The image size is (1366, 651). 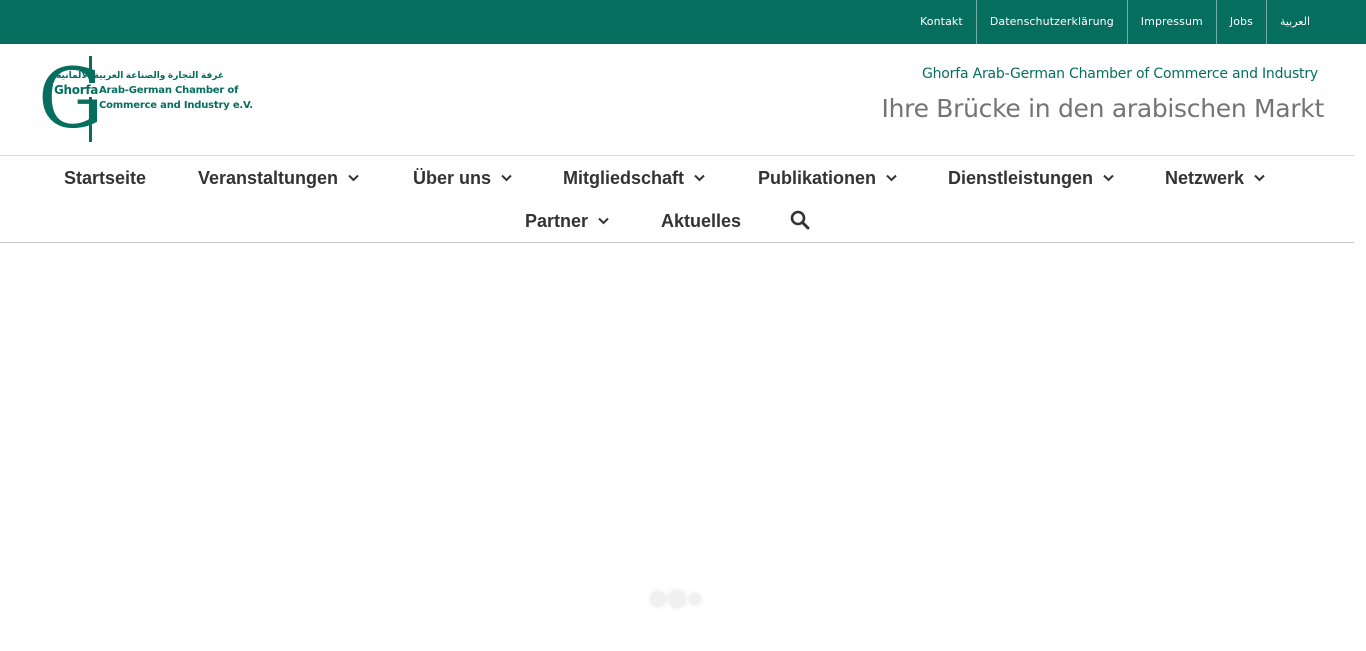 What do you see at coordinates (800, 220) in the screenshot?
I see `search-icon` at bounding box center [800, 220].